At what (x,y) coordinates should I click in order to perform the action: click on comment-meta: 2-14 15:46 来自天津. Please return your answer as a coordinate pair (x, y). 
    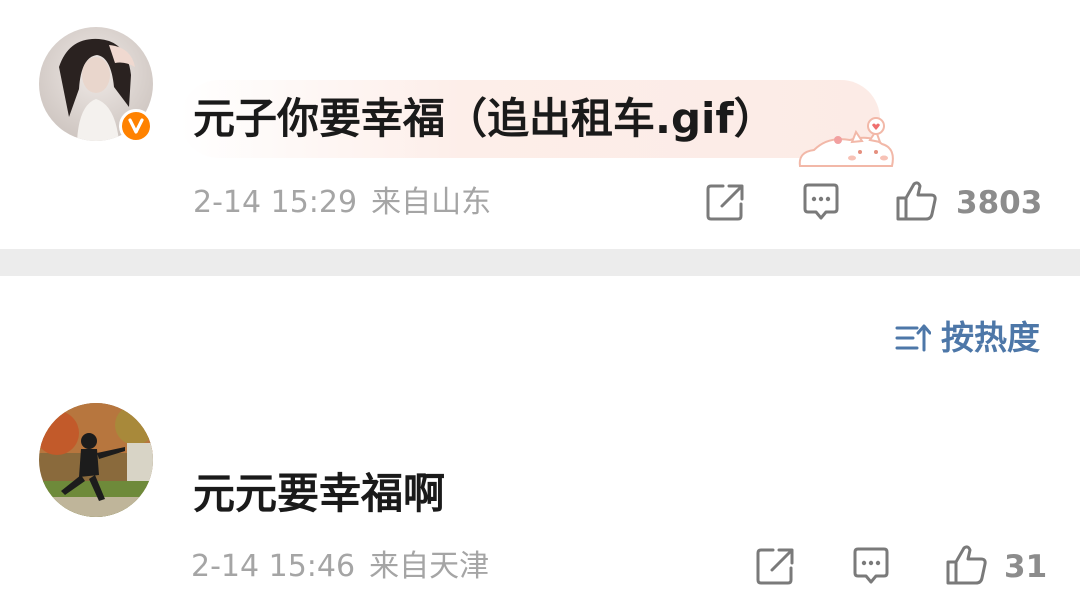
    Looking at the image, I should click on (340, 567).